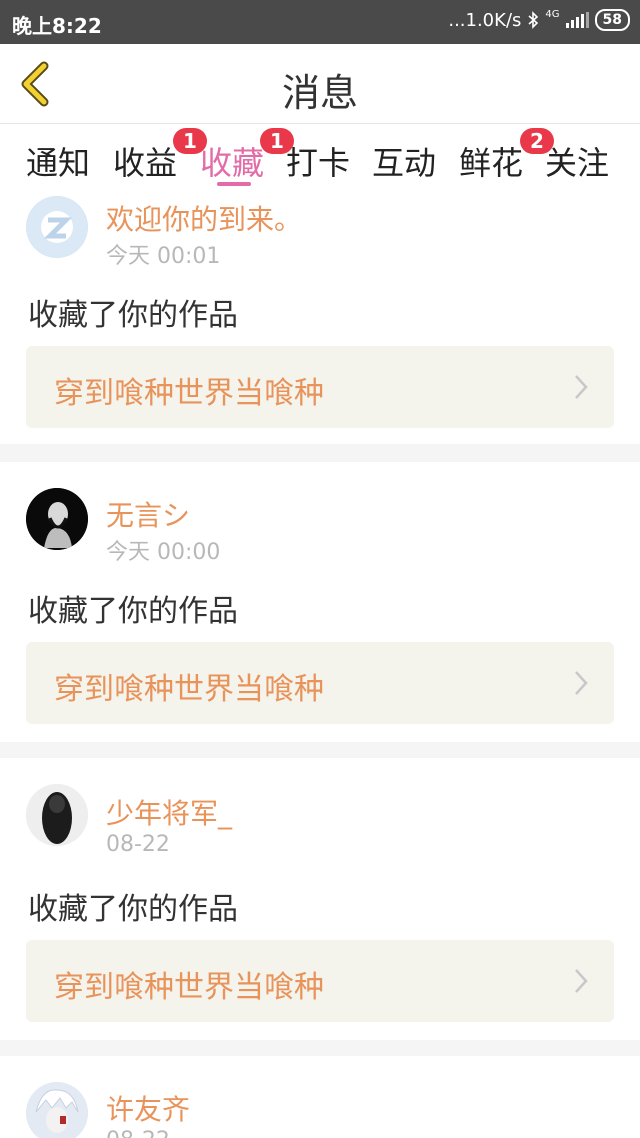  I want to click on bluetooth-icon, so click(533, 20).